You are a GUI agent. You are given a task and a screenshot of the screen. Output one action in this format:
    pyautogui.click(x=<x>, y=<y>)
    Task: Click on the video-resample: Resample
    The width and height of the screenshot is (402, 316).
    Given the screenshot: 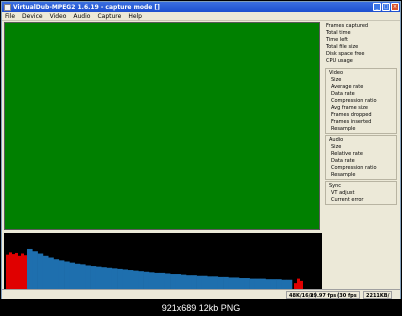 What is the action you would take?
    pyautogui.click(x=343, y=129)
    